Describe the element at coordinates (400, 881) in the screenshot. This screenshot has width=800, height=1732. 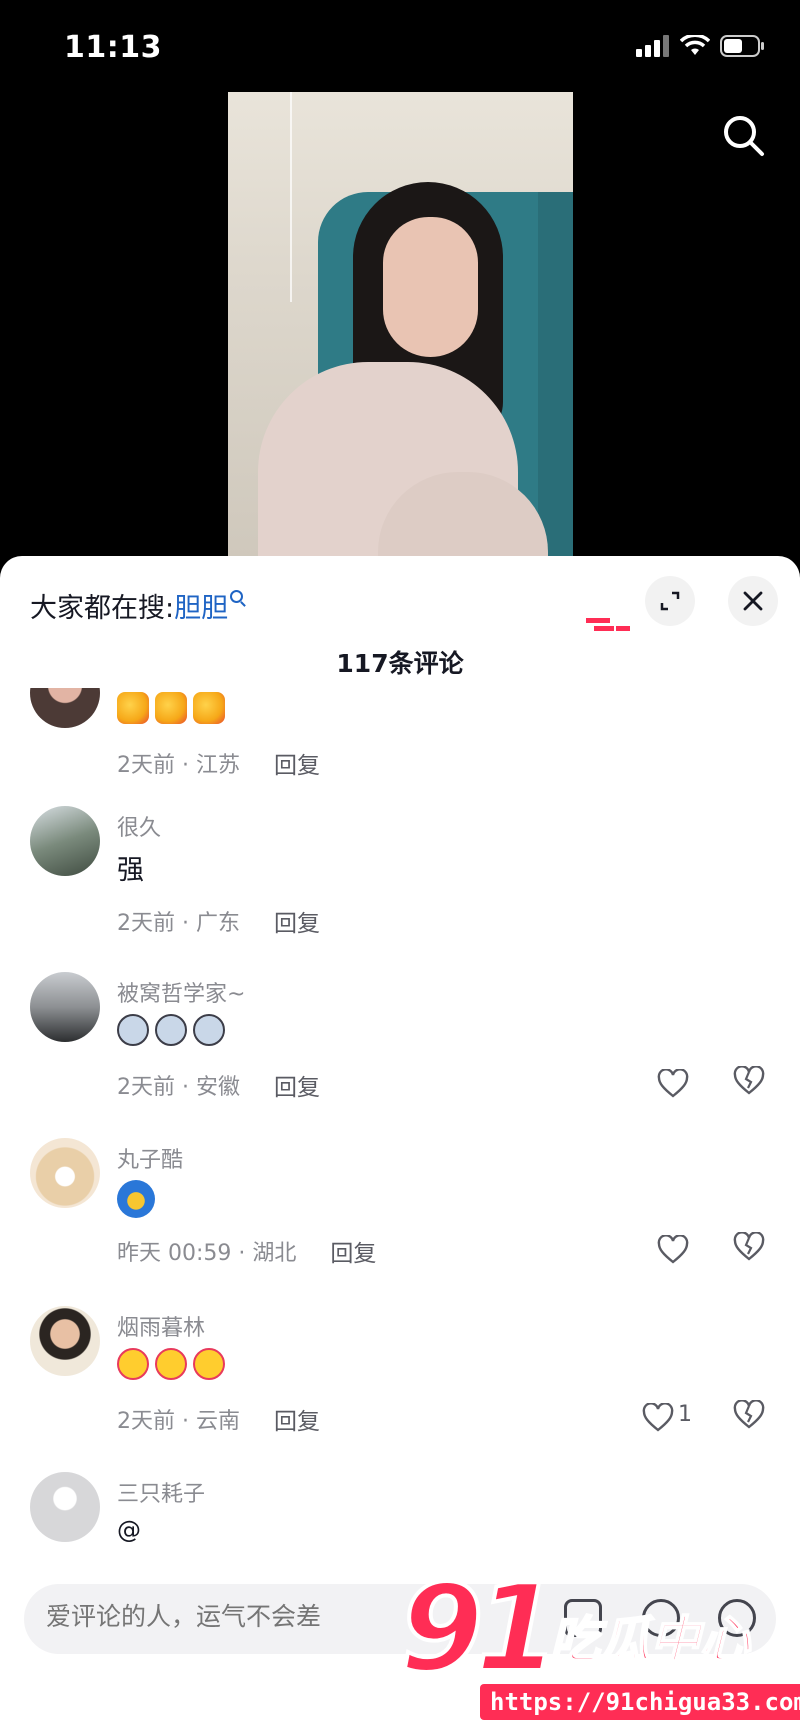
I see `comment-item: 很久 强 2天前 · 广东 回复` at that location.